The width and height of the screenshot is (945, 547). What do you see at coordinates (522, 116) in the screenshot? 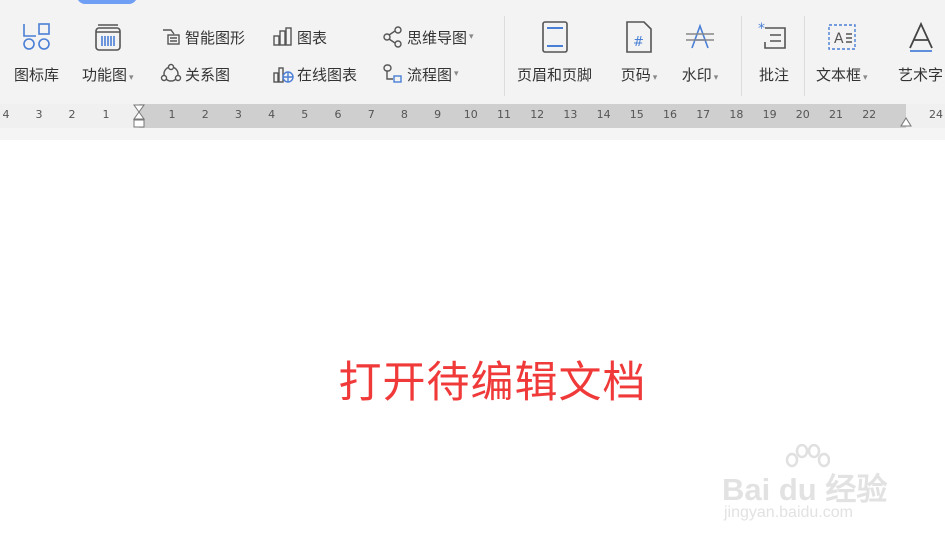
I see `ruler-text-area` at bounding box center [522, 116].